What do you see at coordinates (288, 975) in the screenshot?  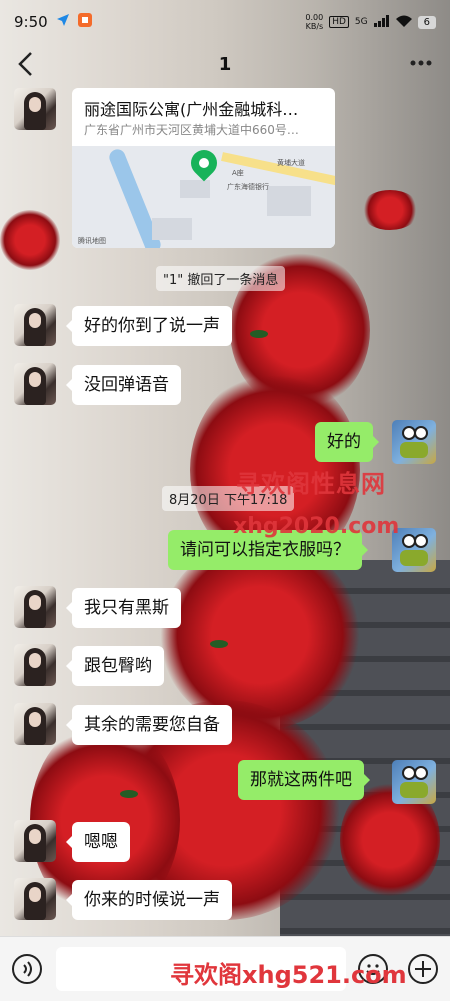 I see `watermark-text: 寻欢阁xhg521.com` at bounding box center [288, 975].